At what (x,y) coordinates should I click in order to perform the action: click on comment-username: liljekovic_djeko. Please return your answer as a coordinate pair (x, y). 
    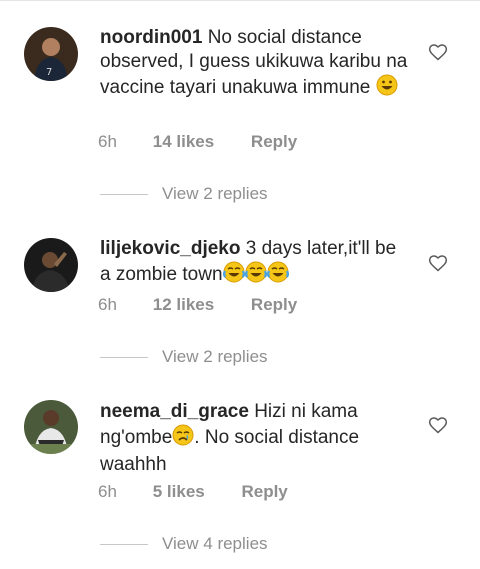
    Looking at the image, I should click on (170, 248).